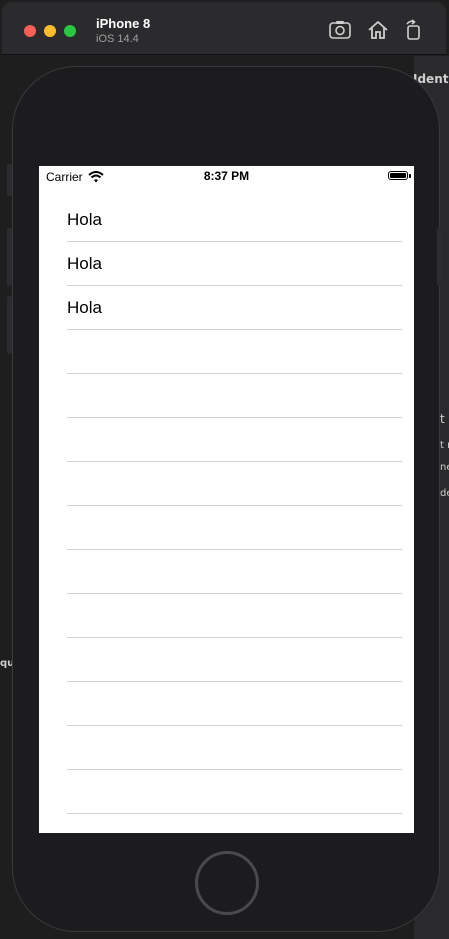  Describe the element at coordinates (398, 175) in the screenshot. I see `battery-icon` at that location.